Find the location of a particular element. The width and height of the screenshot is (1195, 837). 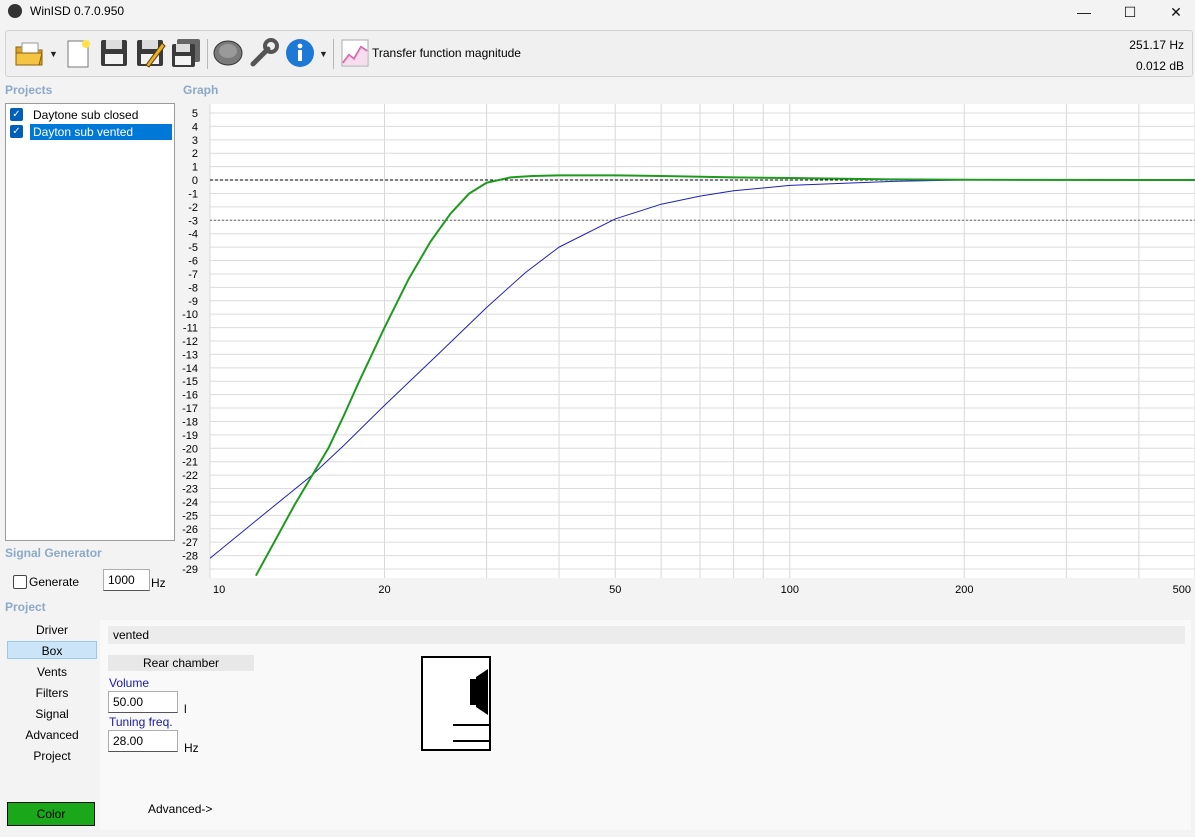

nav-vents: Vents is located at coordinates (52, 672).